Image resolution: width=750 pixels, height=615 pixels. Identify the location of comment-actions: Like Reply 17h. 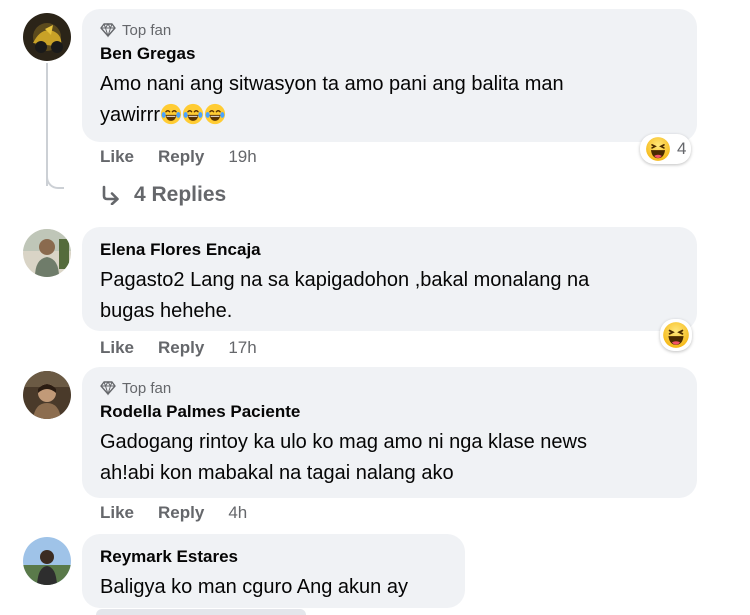
(178, 348).